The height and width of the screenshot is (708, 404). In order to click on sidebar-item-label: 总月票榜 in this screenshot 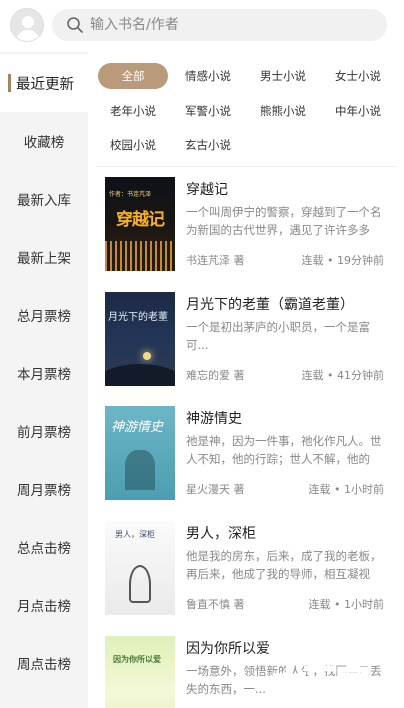, I will do `click(44, 317)`.